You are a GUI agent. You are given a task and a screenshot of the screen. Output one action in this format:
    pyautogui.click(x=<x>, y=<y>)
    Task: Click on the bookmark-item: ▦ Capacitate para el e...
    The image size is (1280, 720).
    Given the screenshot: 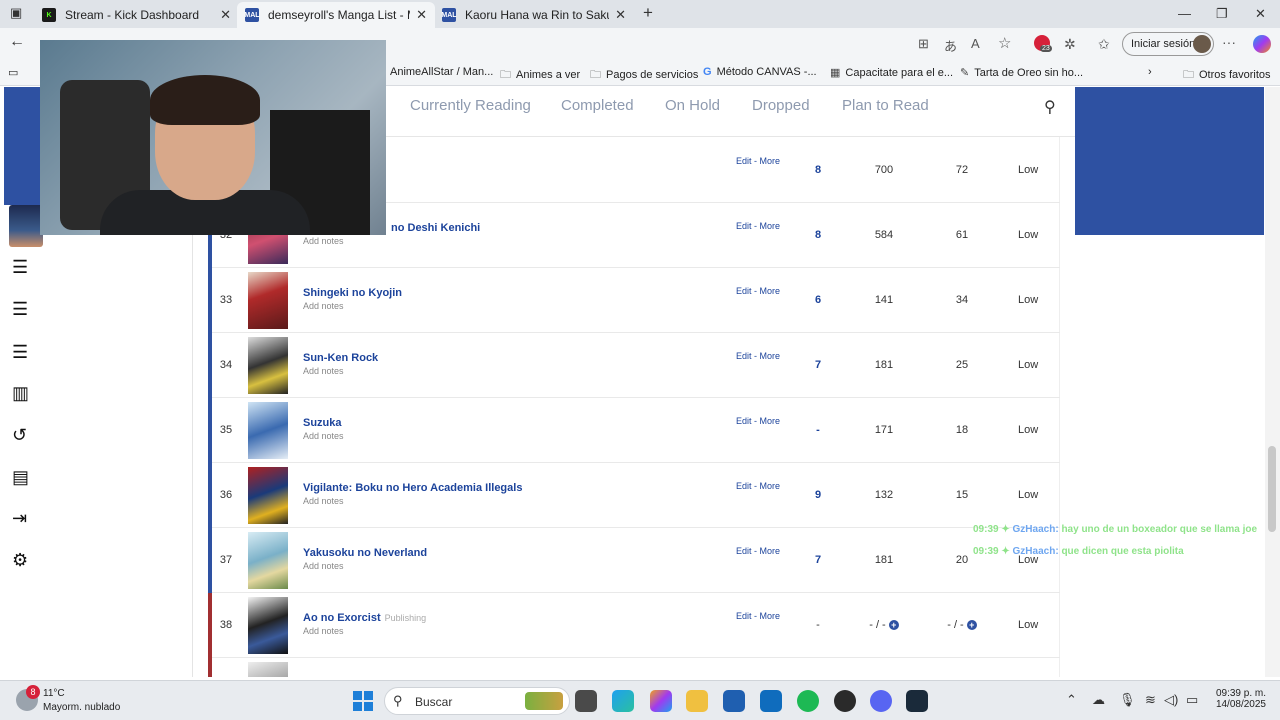 What is the action you would take?
    pyautogui.click(x=891, y=72)
    